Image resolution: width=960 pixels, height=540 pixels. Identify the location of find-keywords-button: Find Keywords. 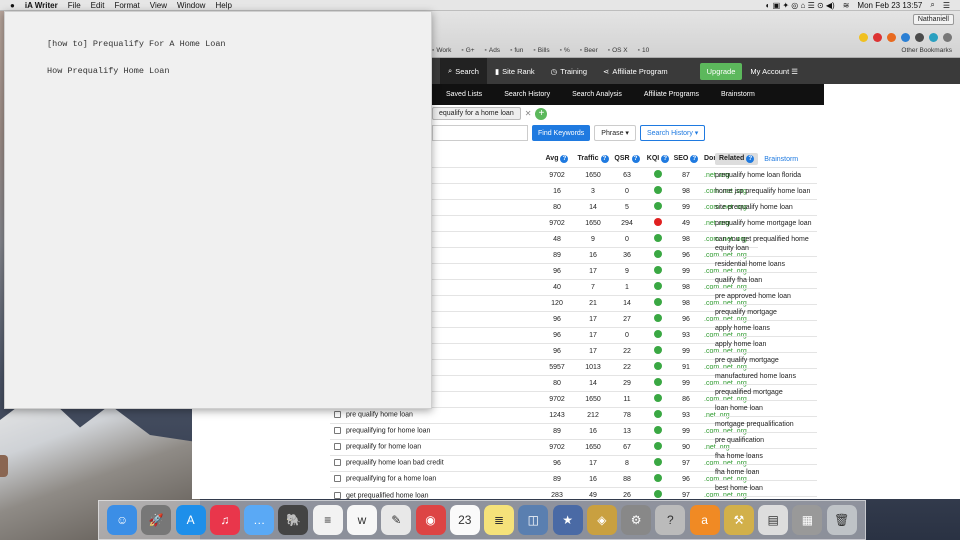
(561, 133).